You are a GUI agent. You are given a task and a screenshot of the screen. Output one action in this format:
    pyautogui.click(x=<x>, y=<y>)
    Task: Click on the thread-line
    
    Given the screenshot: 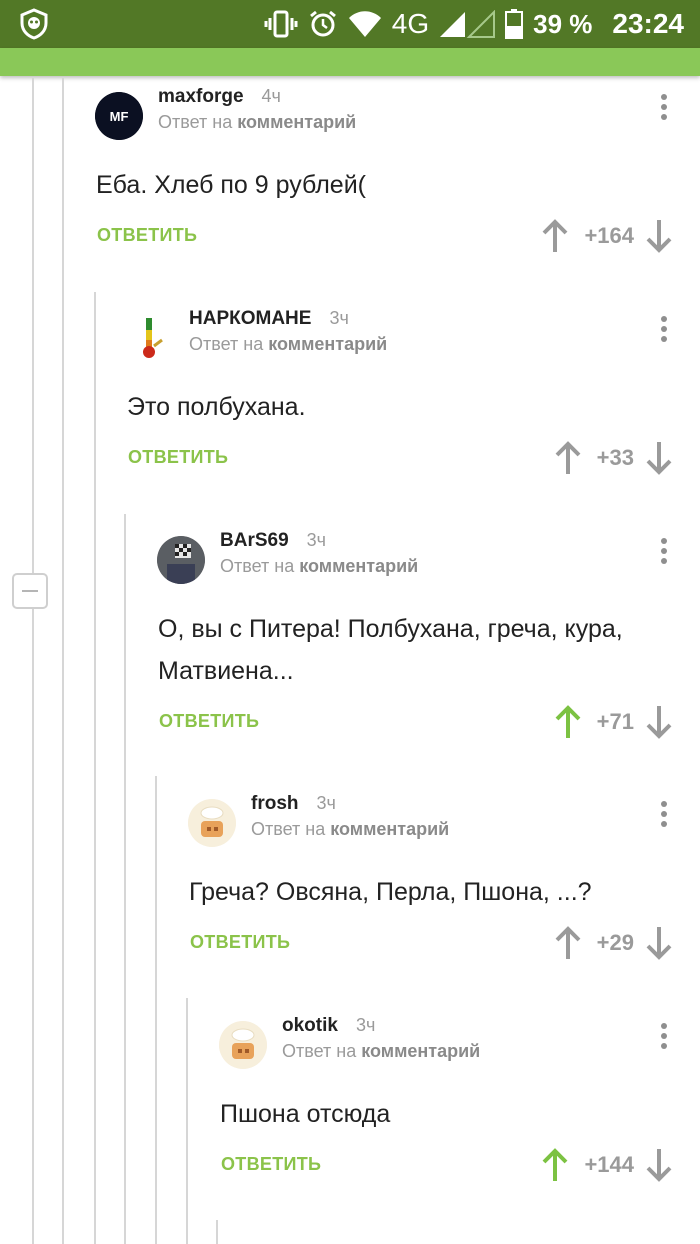 What is the action you would take?
    pyautogui.click(x=217, y=1232)
    